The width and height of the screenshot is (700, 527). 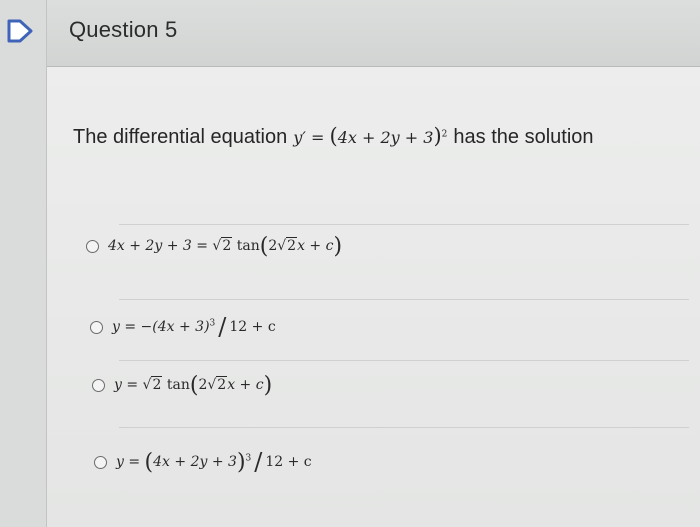 What do you see at coordinates (126, 385) in the screenshot?
I see `option-3-lhs: y =` at bounding box center [126, 385].